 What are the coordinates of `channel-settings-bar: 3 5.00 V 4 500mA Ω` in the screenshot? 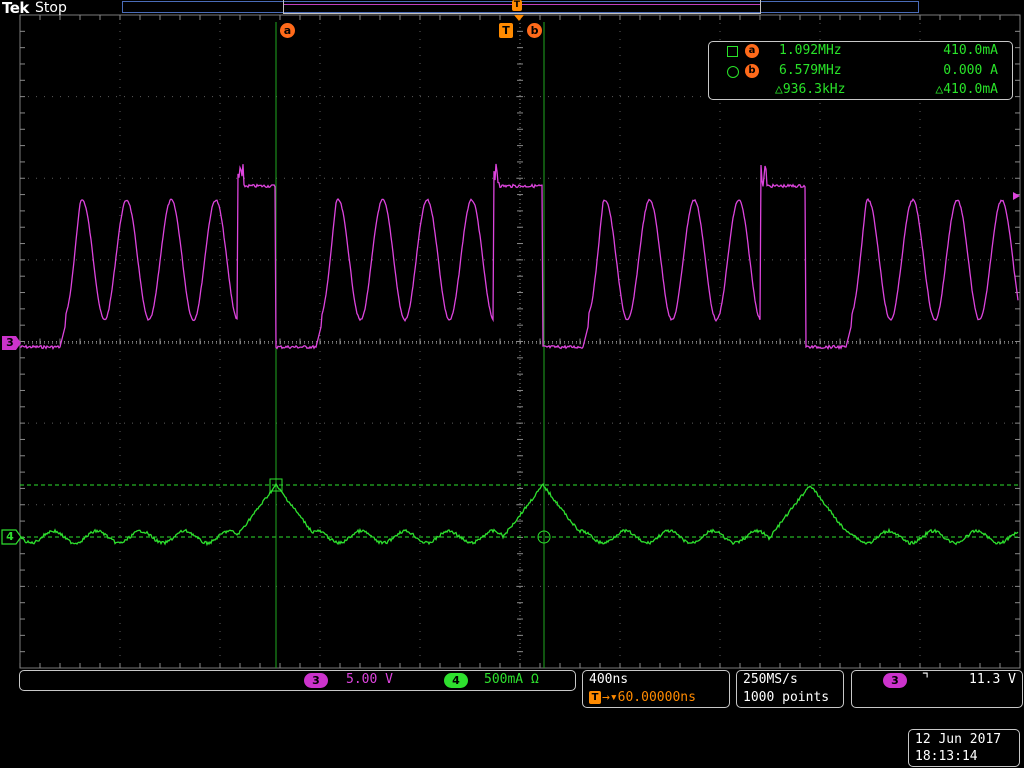 It's located at (297, 680).